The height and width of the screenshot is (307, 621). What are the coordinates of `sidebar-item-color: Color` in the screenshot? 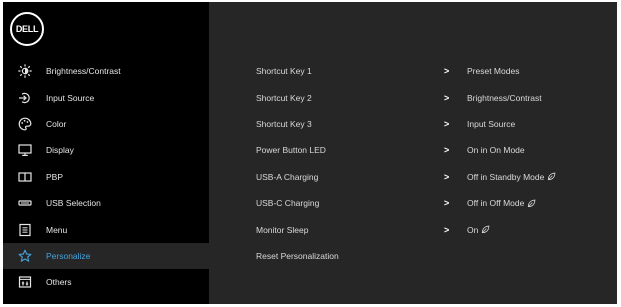 It's located at (106, 124).